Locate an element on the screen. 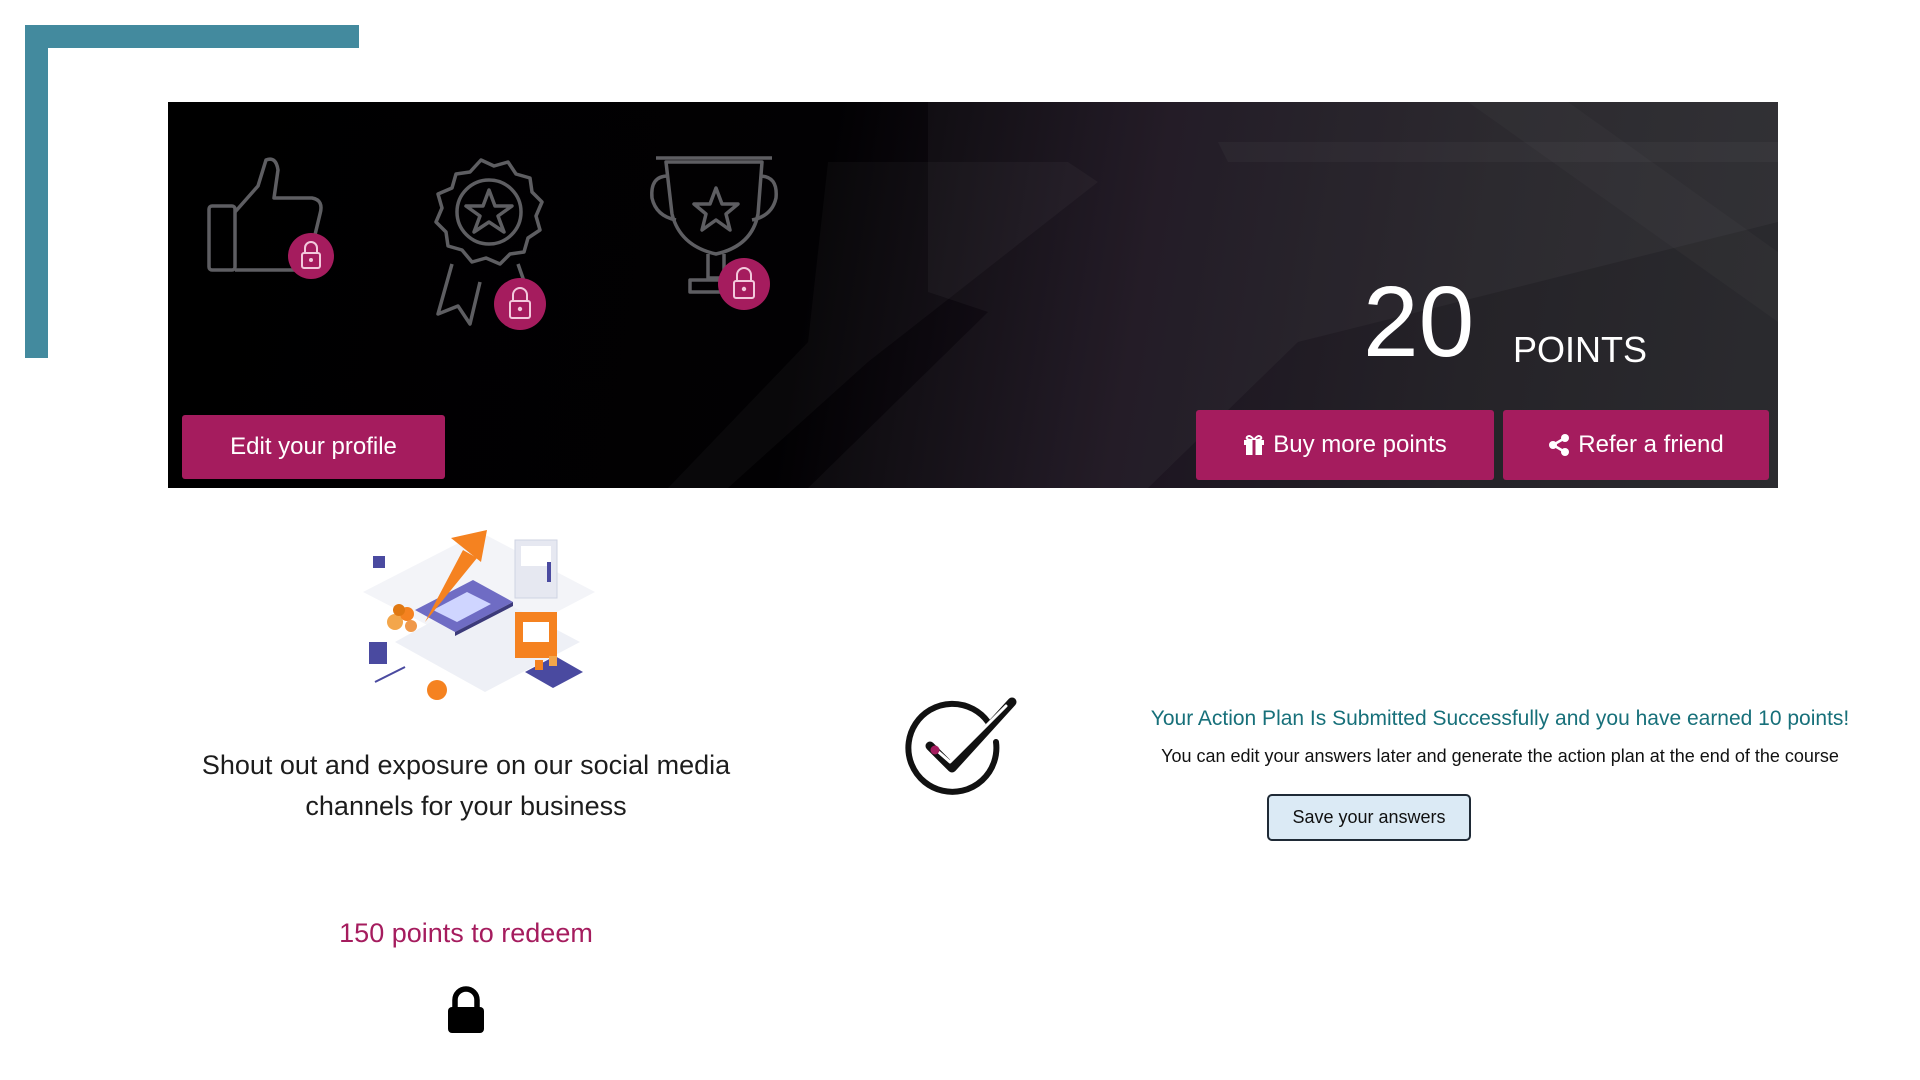 This screenshot has height=1080, width=1920. edit-profile-label: Edit your profile is located at coordinates (313, 446).